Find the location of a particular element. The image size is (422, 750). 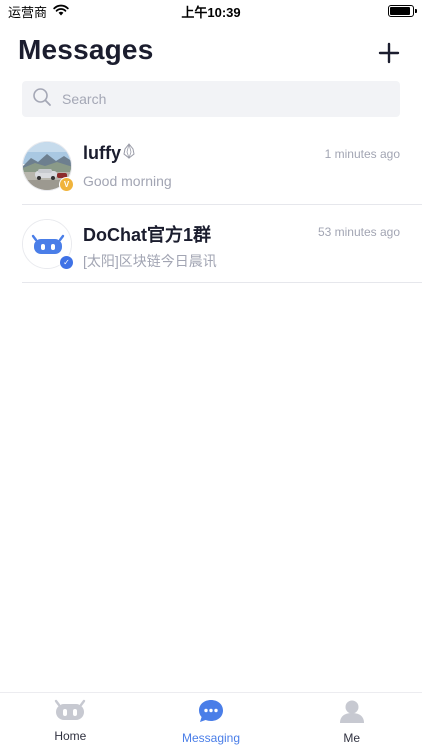

plus-icon is located at coordinates (389, 53).